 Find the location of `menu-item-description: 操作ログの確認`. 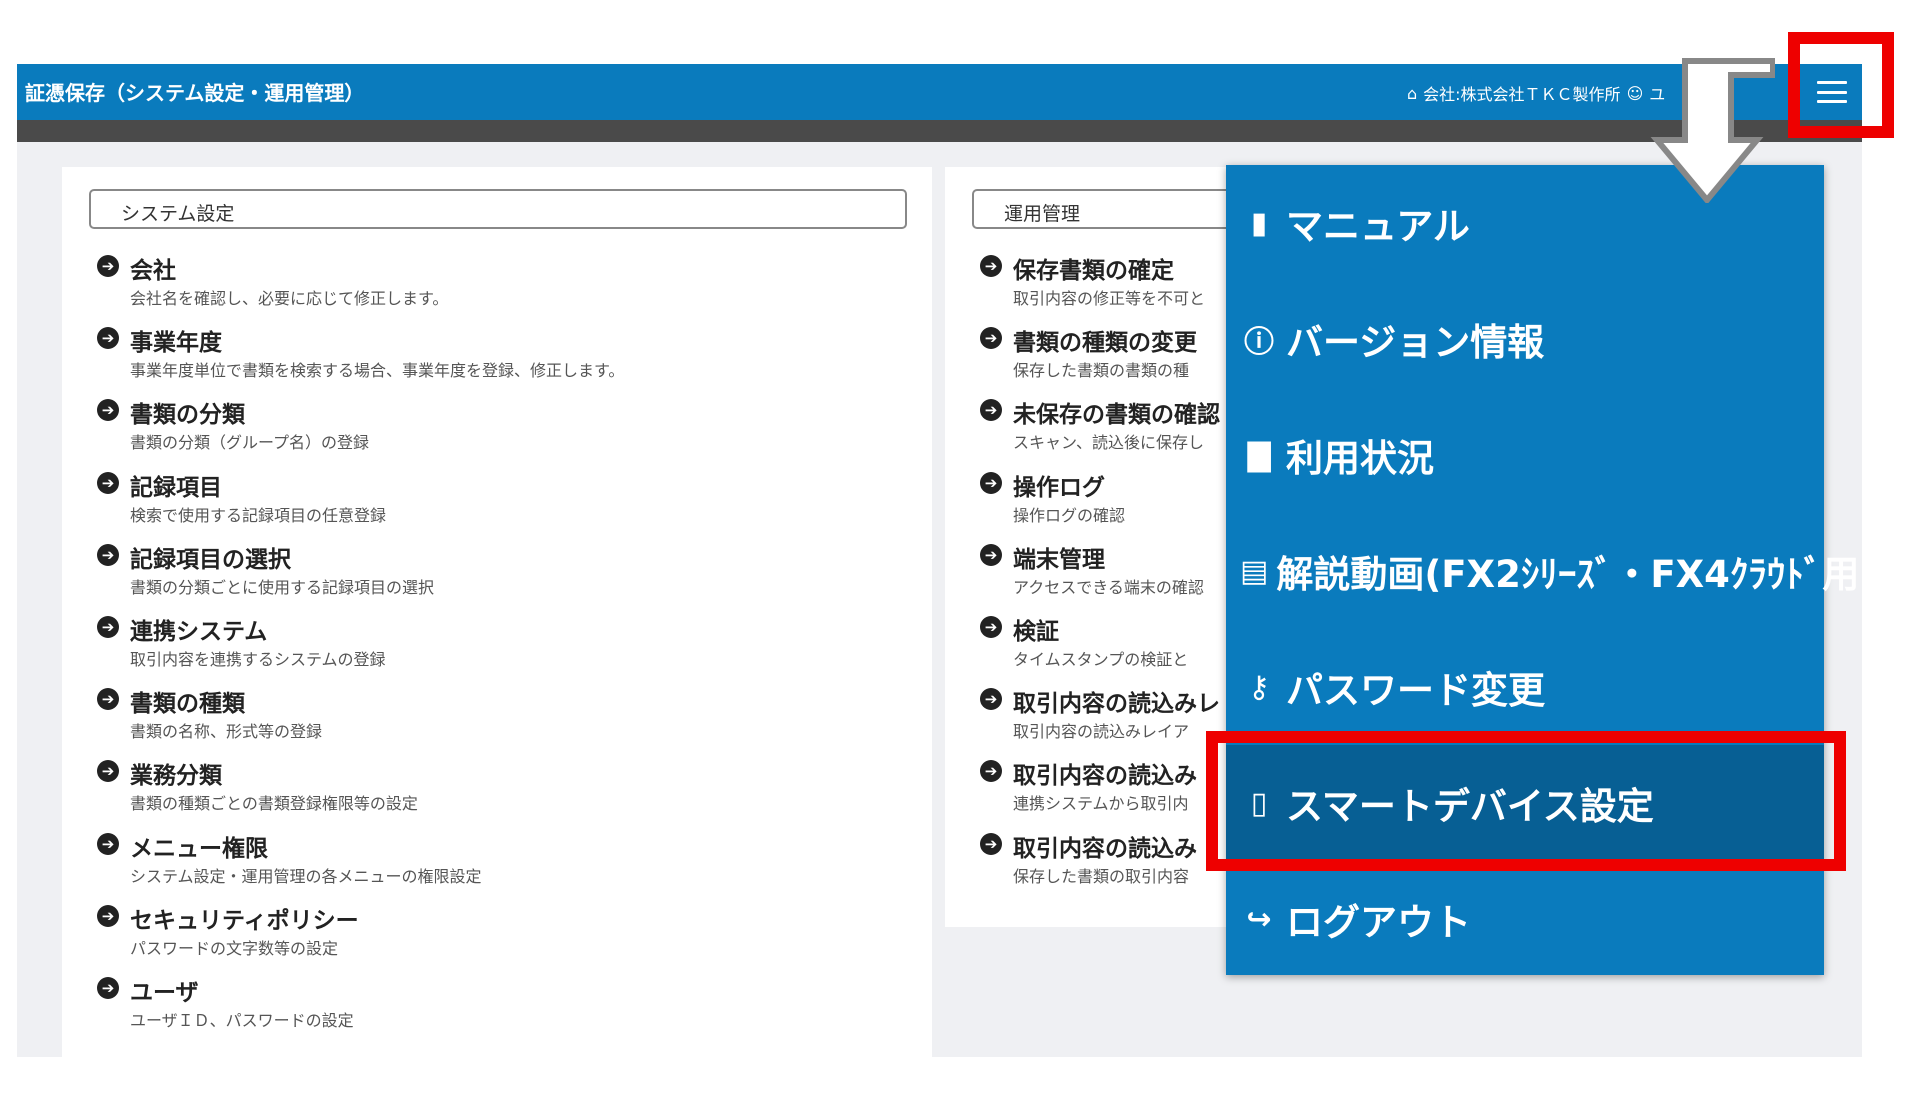

menu-item-description: 操作ログの確認 is located at coordinates (1069, 515).